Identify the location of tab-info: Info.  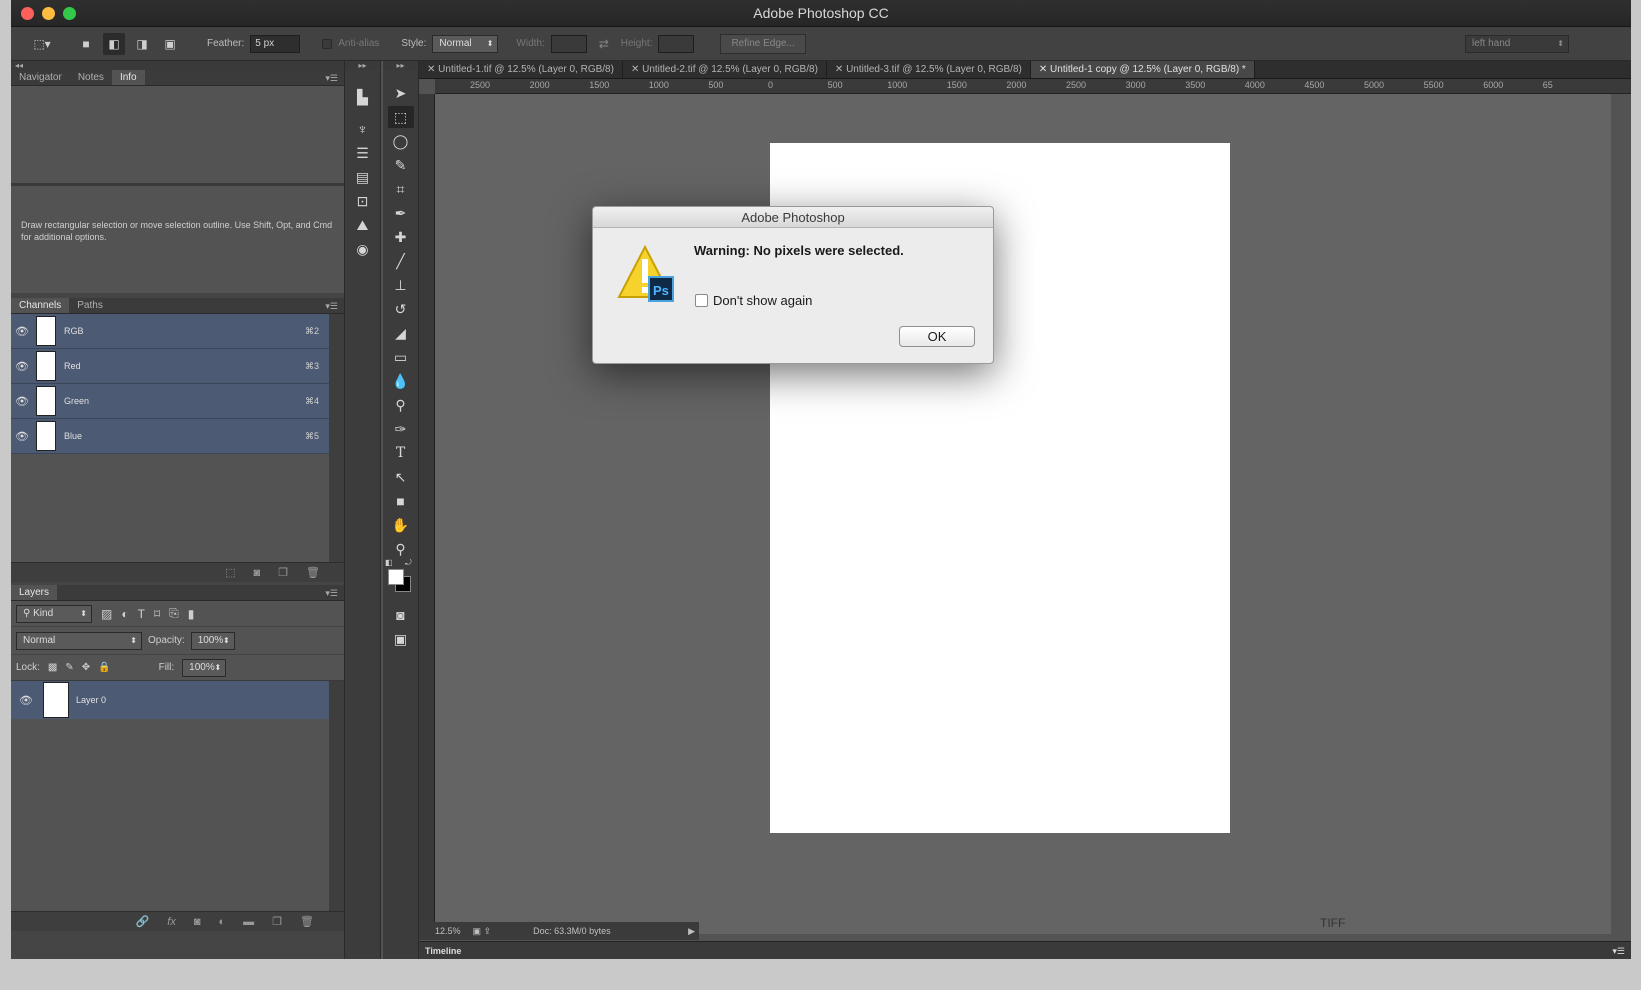
(128, 77).